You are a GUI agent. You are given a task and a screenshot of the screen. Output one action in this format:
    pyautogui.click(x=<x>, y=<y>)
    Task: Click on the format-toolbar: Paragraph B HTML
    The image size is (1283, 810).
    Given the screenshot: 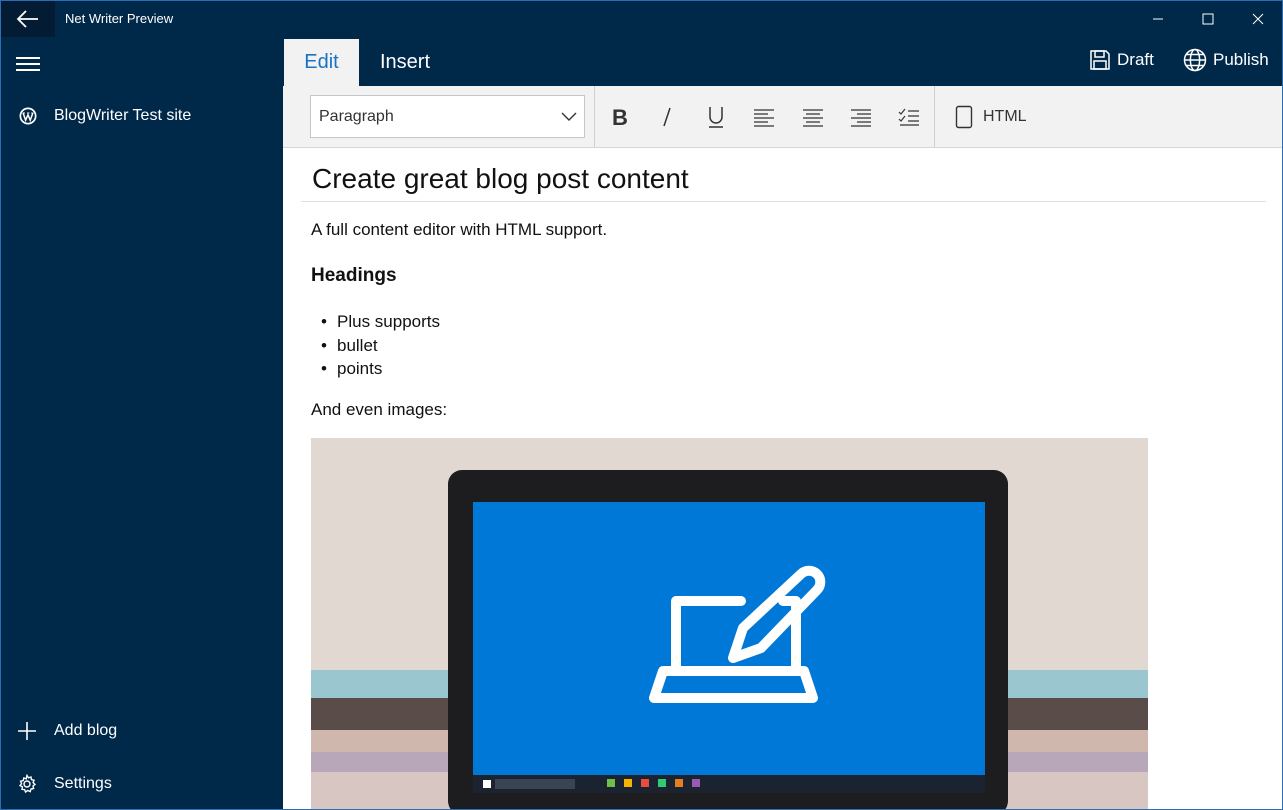 What is the action you would take?
    pyautogui.click(x=782, y=117)
    